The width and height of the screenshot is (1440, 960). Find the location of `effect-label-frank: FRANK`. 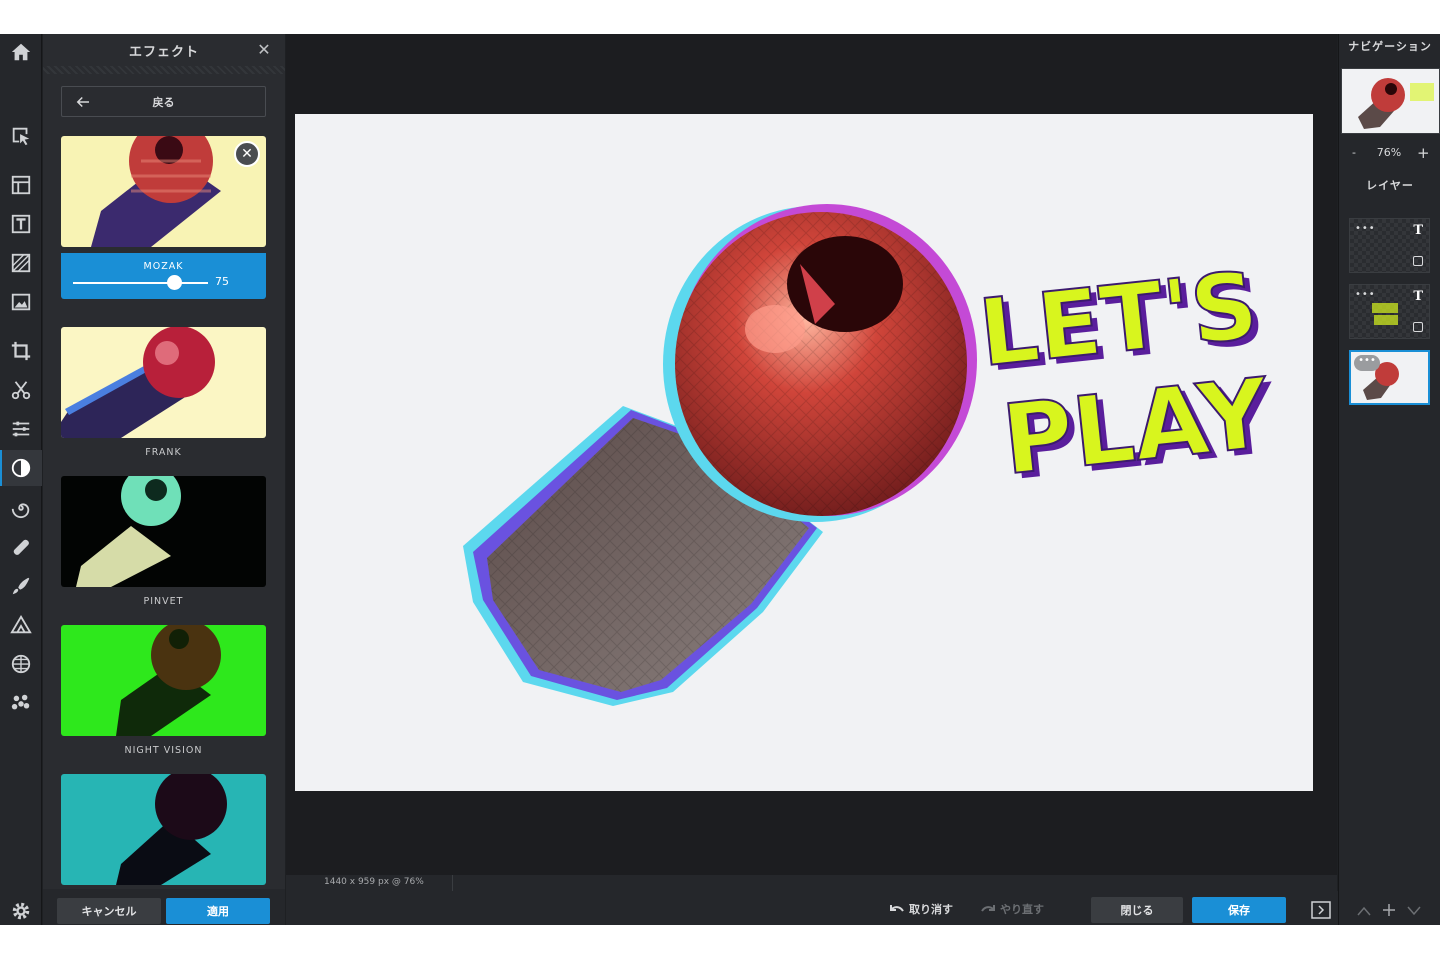

effect-label-frank: FRANK is located at coordinates (163, 452).